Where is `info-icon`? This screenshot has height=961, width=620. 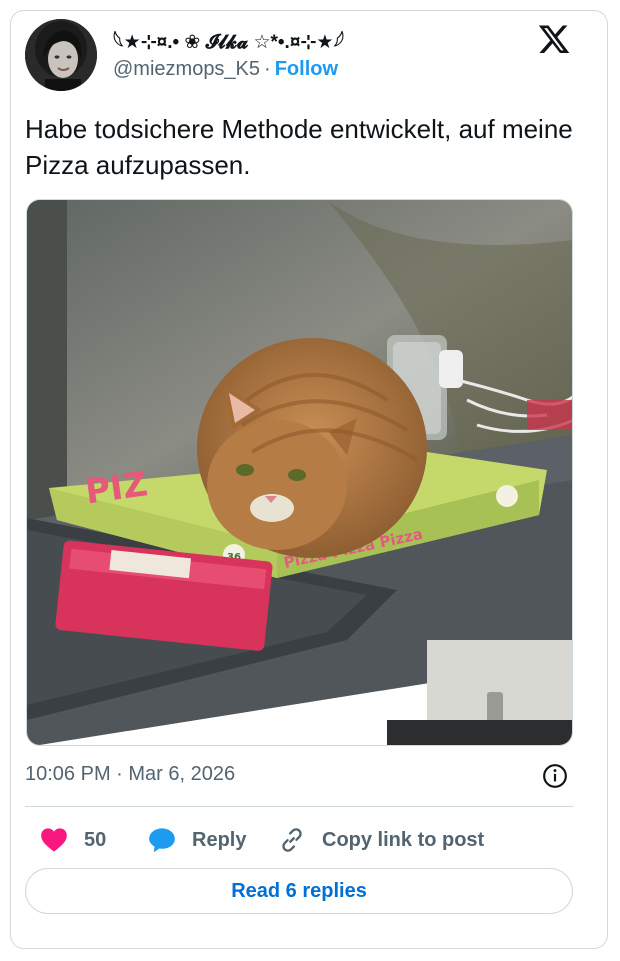
info-icon is located at coordinates (555, 776).